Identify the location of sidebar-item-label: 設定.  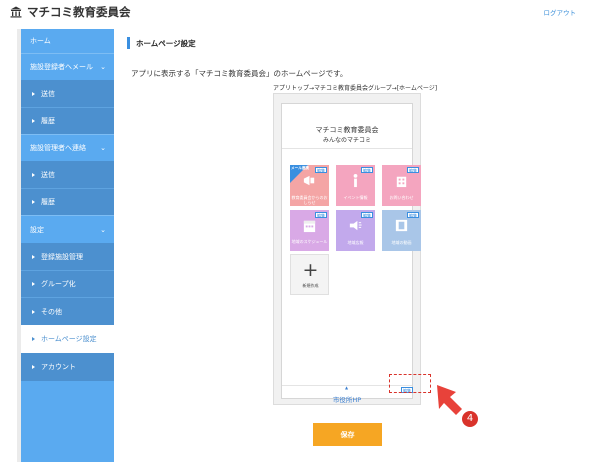
(37, 229).